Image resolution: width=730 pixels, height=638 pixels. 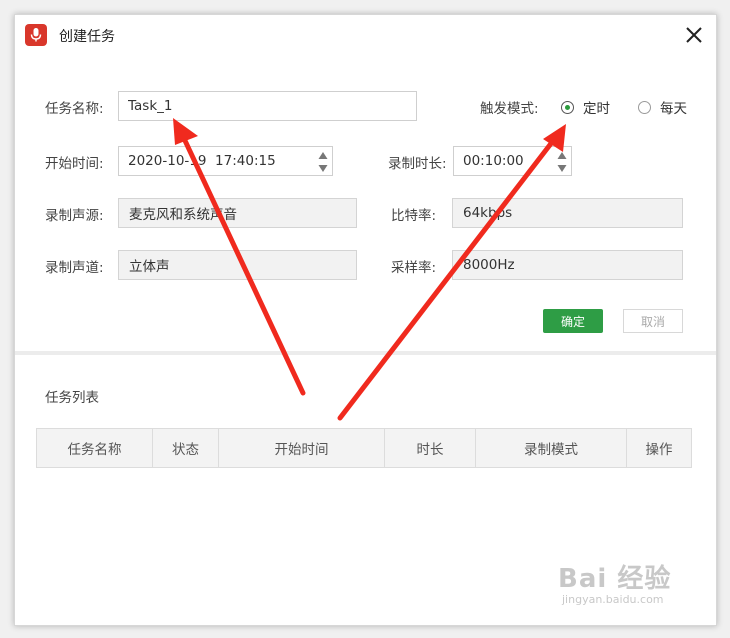 I want to click on task-name-input-box, so click(x=267, y=106).